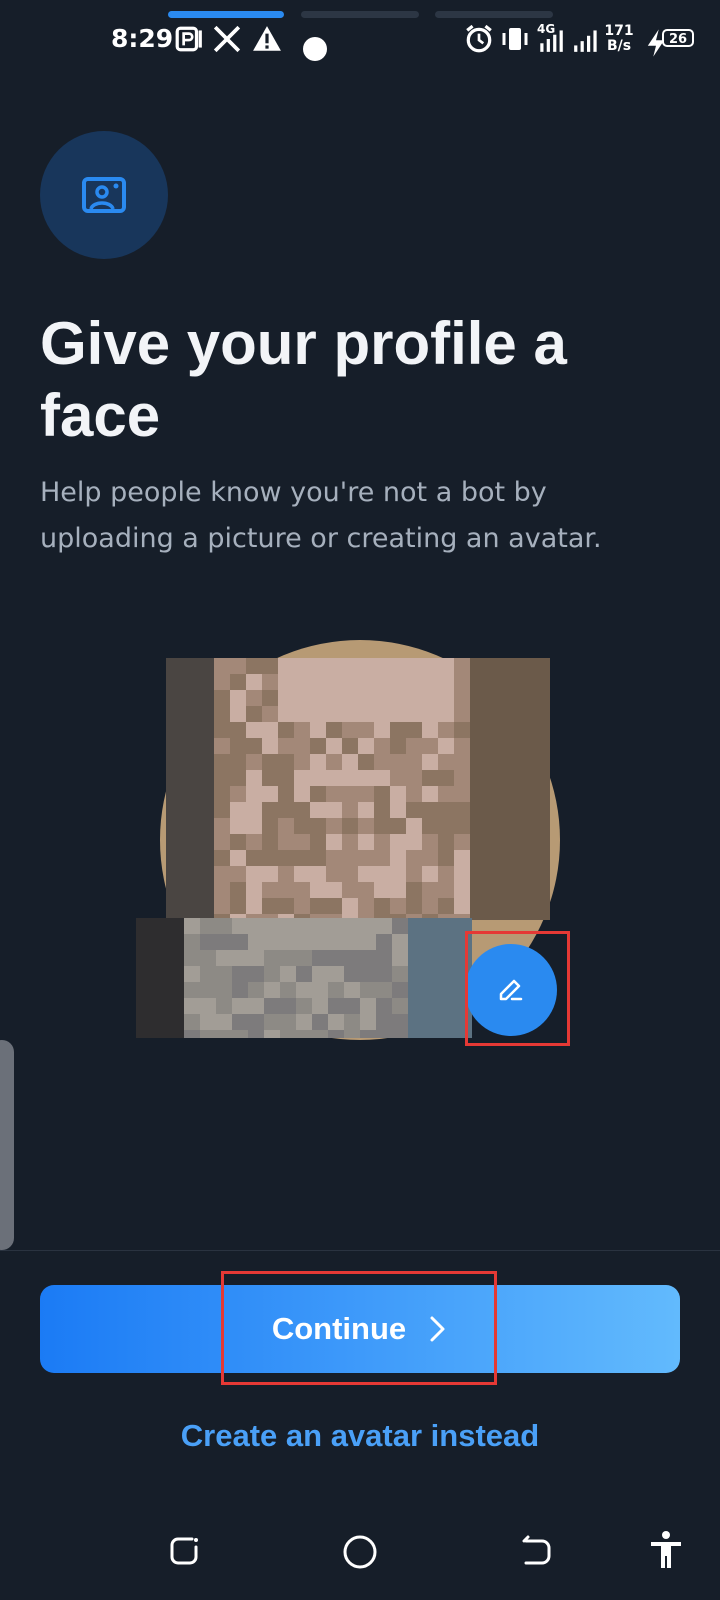 Image resolution: width=720 pixels, height=1600 pixels. Describe the element at coordinates (517, 988) in the screenshot. I see `highlight-box-edit` at that location.